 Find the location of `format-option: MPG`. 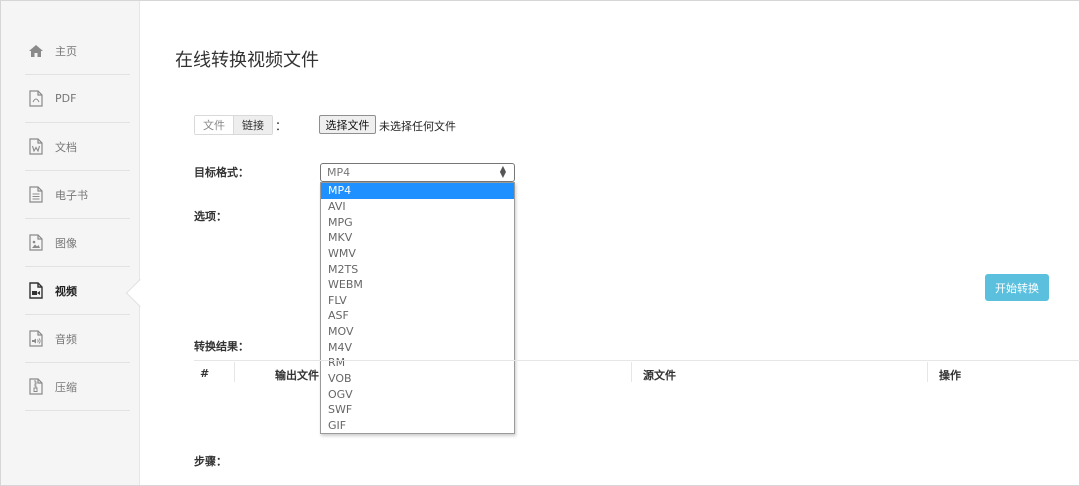

format-option: MPG is located at coordinates (417, 222).